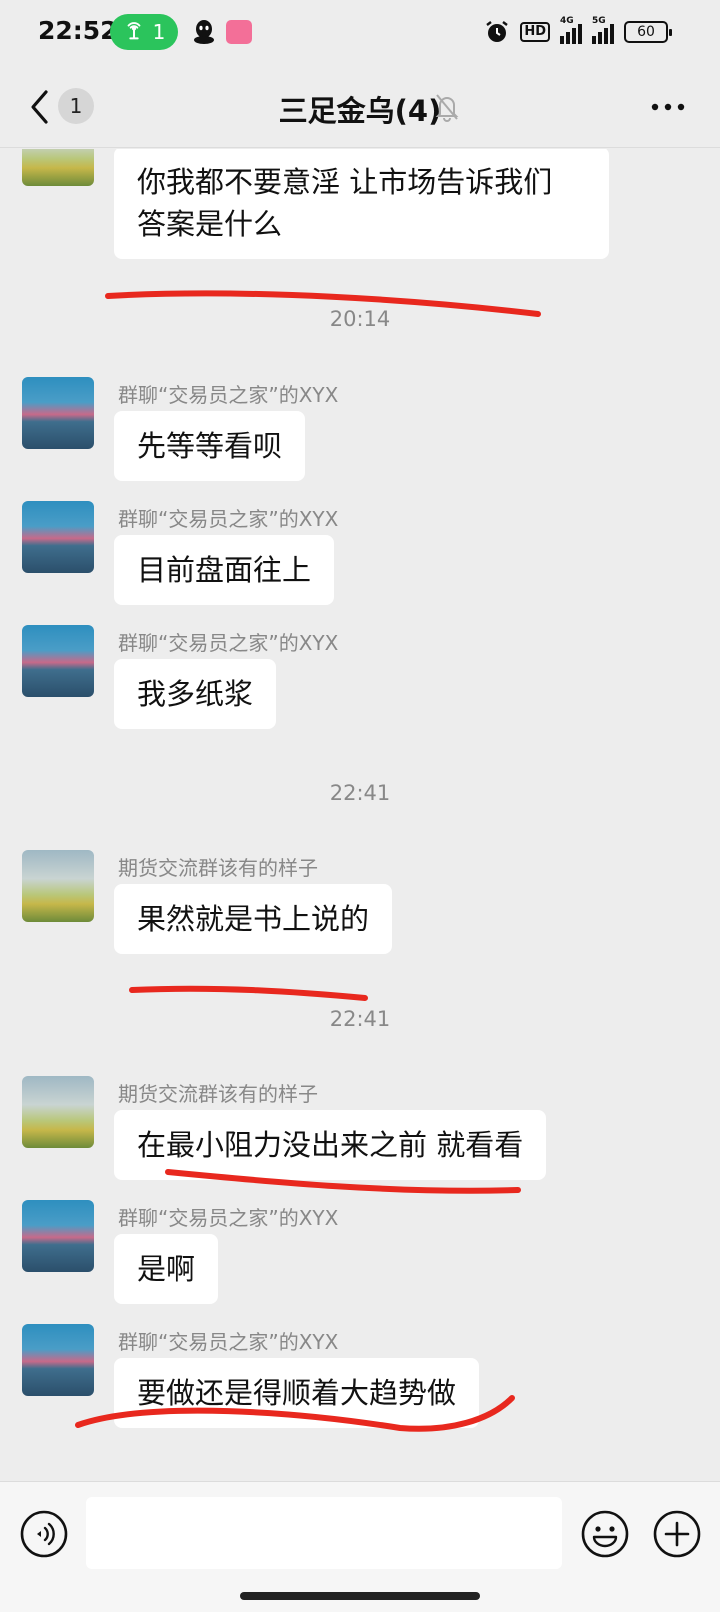 Image resolution: width=720 pixels, height=1612 pixels. I want to click on message-text: 你我都不要意淫 让市场告诉我们, so click(345, 182).